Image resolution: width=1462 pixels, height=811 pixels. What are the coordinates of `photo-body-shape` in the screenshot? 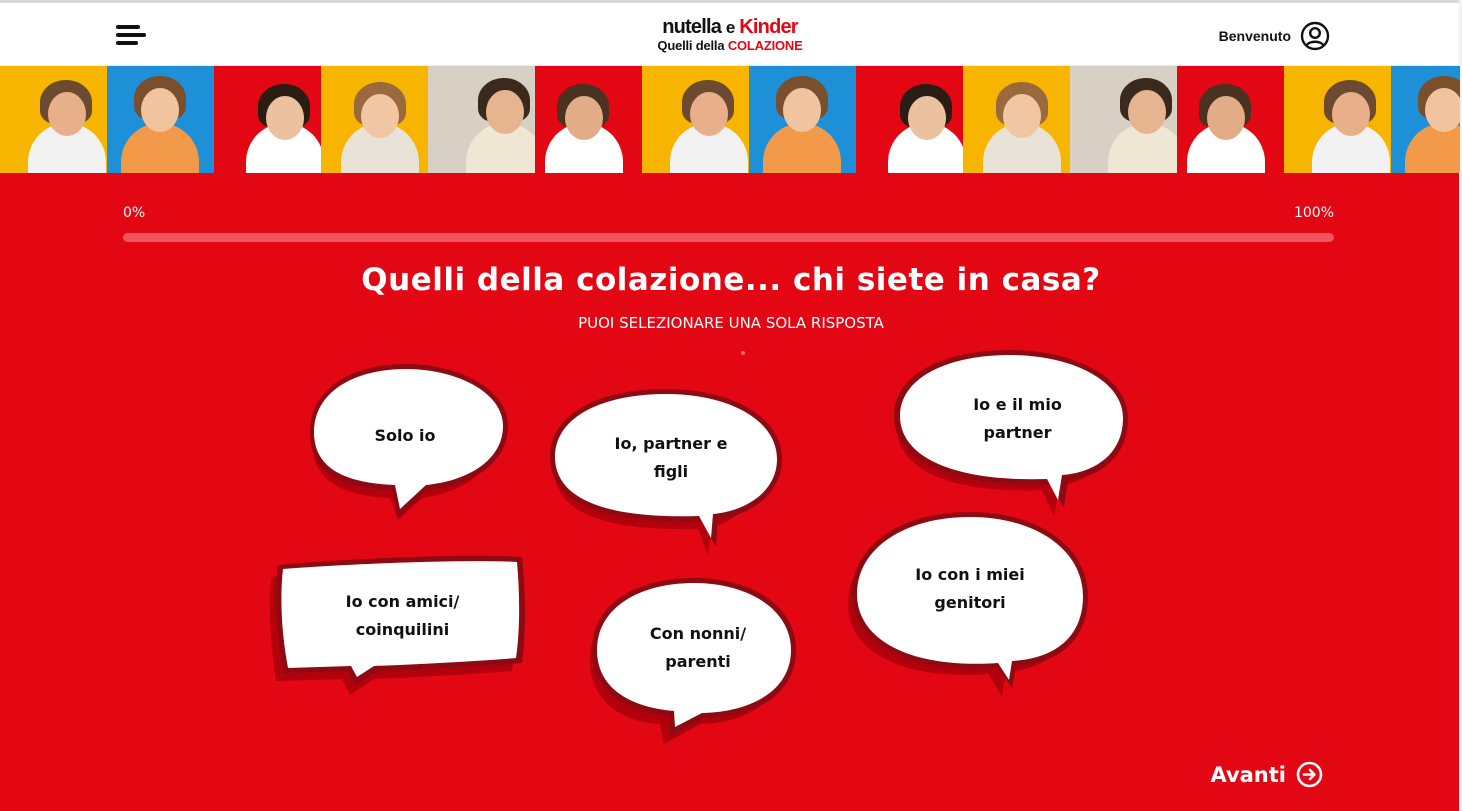 It's located at (1432, 148).